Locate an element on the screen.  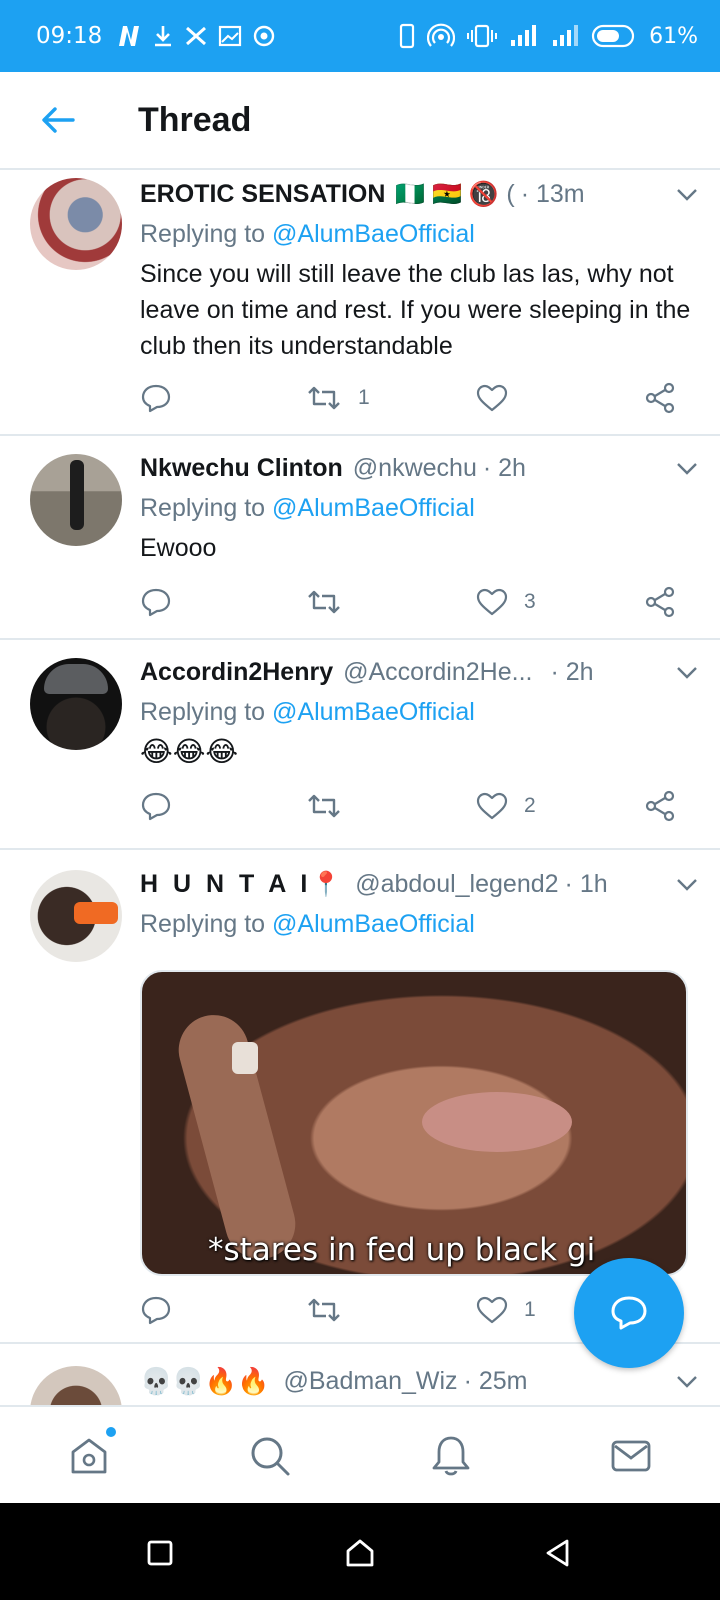
tab-notifications is located at coordinates (451, 1456).